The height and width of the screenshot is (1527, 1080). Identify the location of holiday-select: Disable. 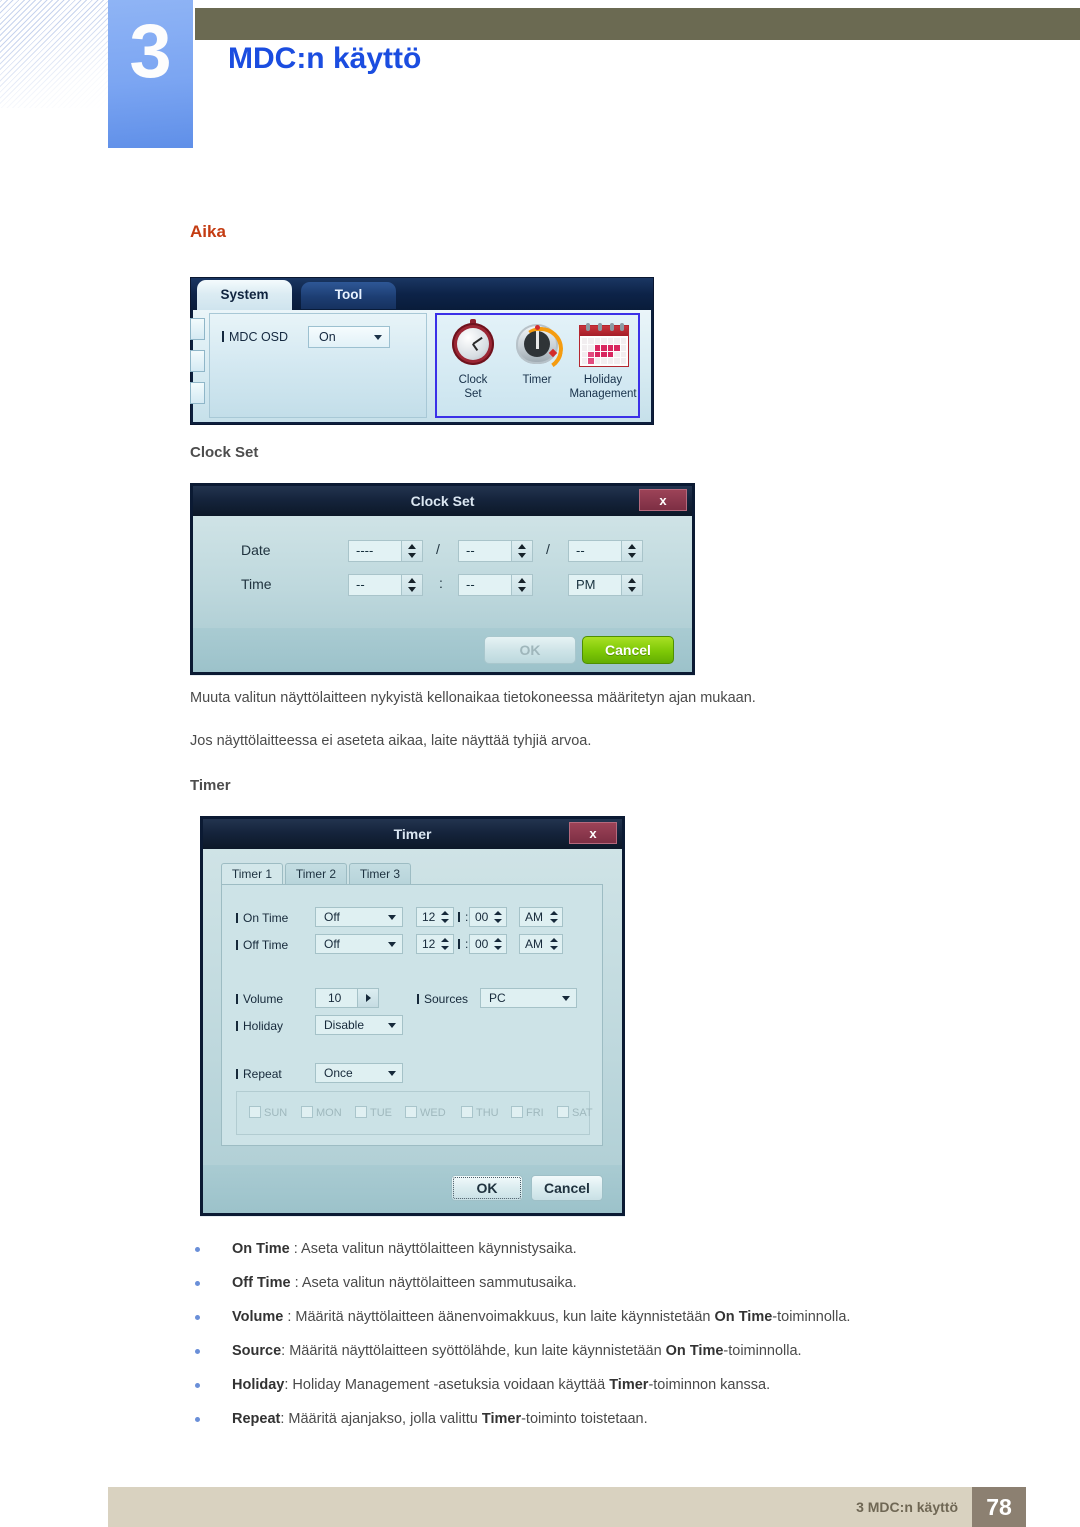
(359, 1025).